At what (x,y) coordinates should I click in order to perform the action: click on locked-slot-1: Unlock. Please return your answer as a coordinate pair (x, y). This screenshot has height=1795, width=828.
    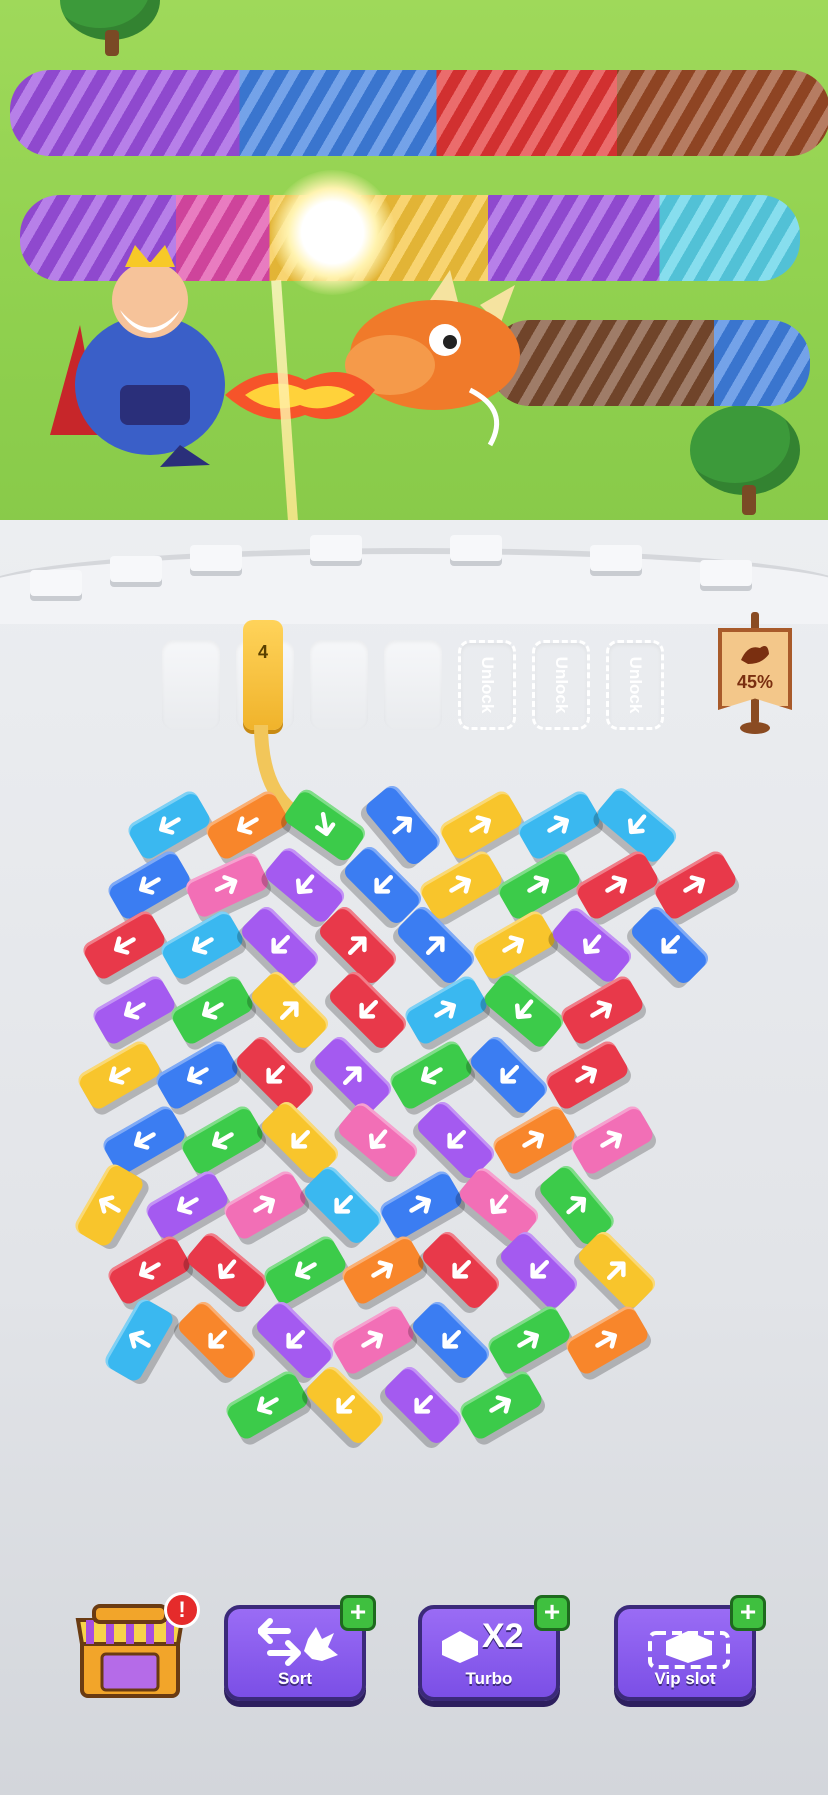
    Looking at the image, I should click on (487, 685).